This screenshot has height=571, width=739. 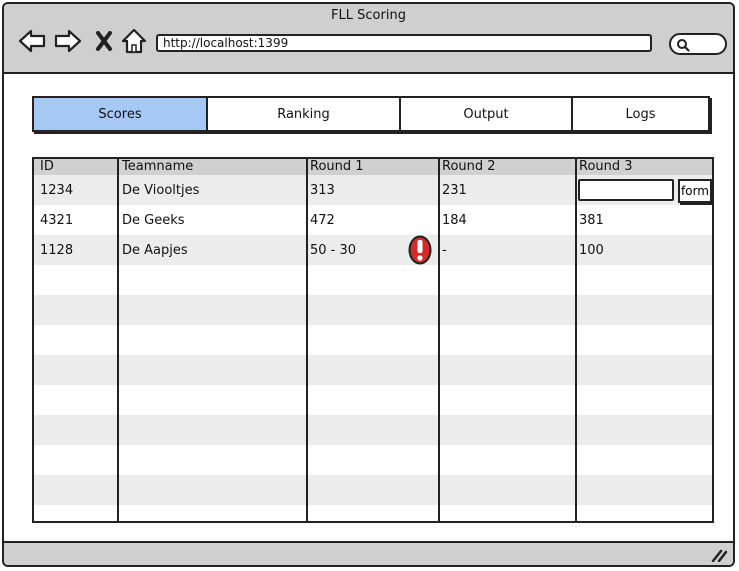 I want to click on home-button, so click(x=134, y=41).